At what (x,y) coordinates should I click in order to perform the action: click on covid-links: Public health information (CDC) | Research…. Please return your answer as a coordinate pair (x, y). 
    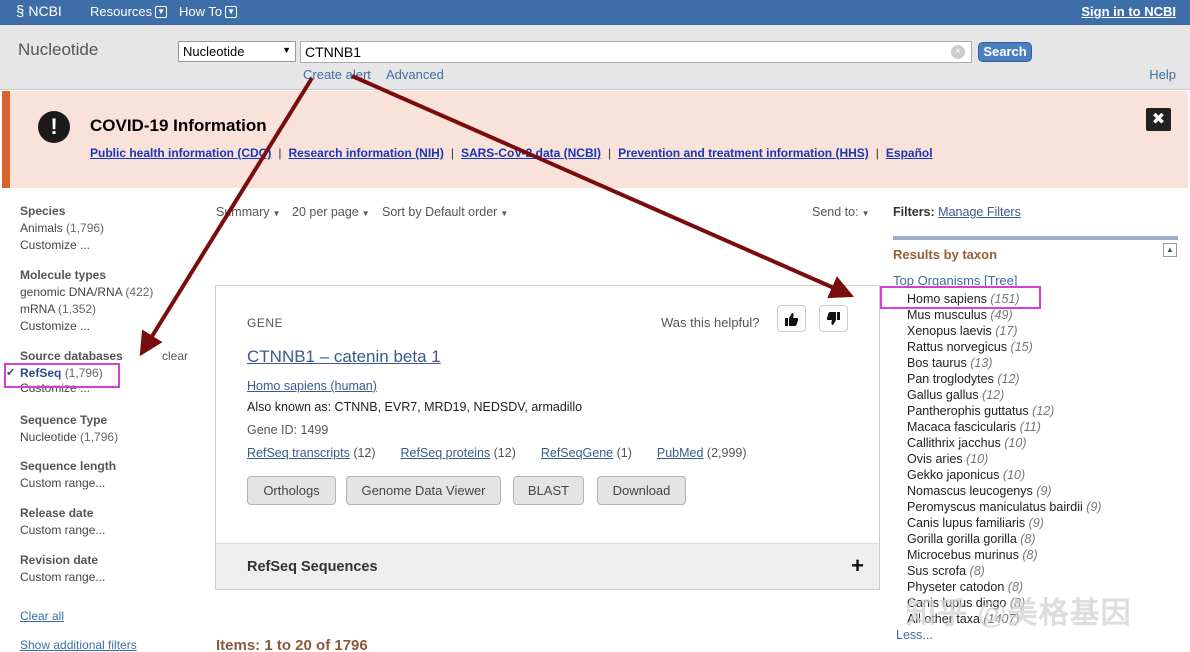
    Looking at the image, I should click on (511, 153).